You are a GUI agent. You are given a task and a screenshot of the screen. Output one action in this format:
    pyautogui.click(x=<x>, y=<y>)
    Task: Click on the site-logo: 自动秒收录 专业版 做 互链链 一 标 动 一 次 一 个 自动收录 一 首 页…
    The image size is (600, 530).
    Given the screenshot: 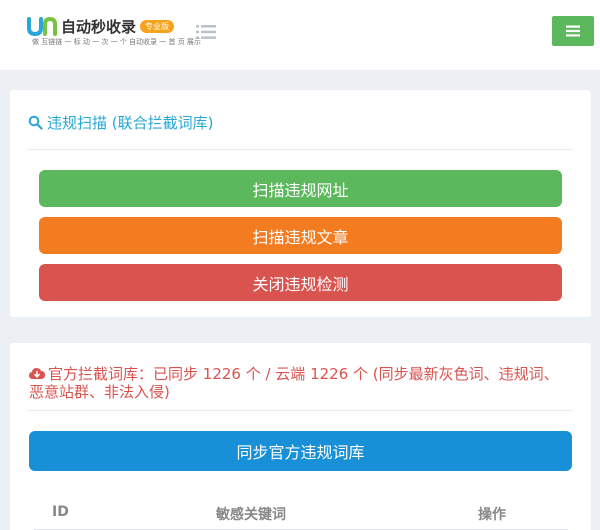 What is the action you would take?
    pyautogui.click(x=113, y=31)
    